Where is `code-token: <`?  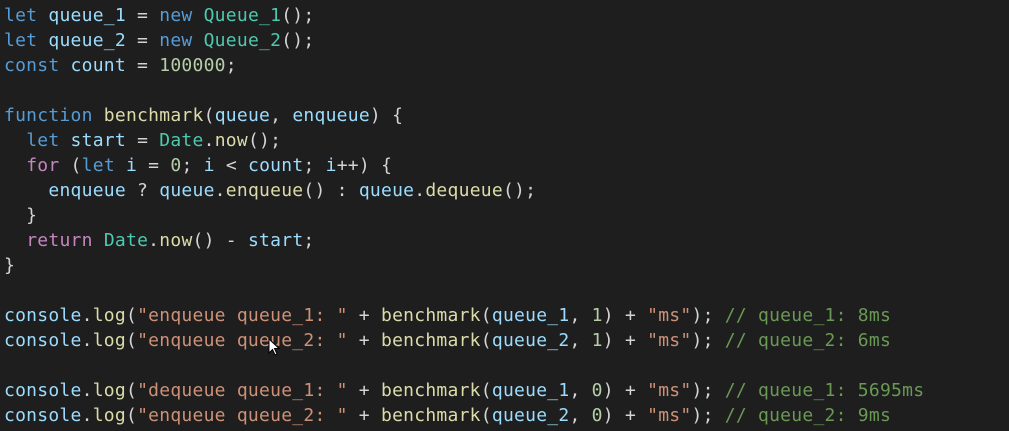 code-token: < is located at coordinates (231, 165).